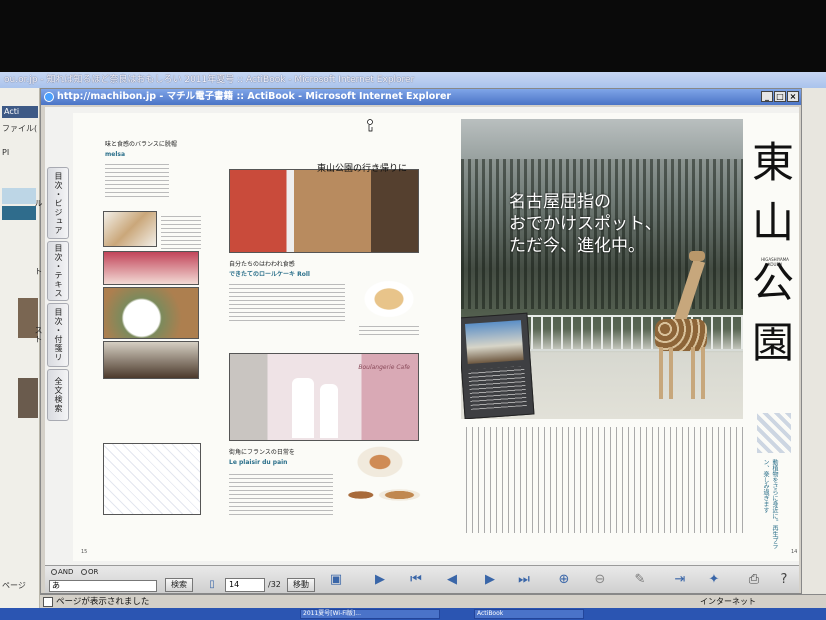  Describe the element at coordinates (384, 367) in the screenshot. I see `bakery-sign: Boulangerie Cafe` at that location.